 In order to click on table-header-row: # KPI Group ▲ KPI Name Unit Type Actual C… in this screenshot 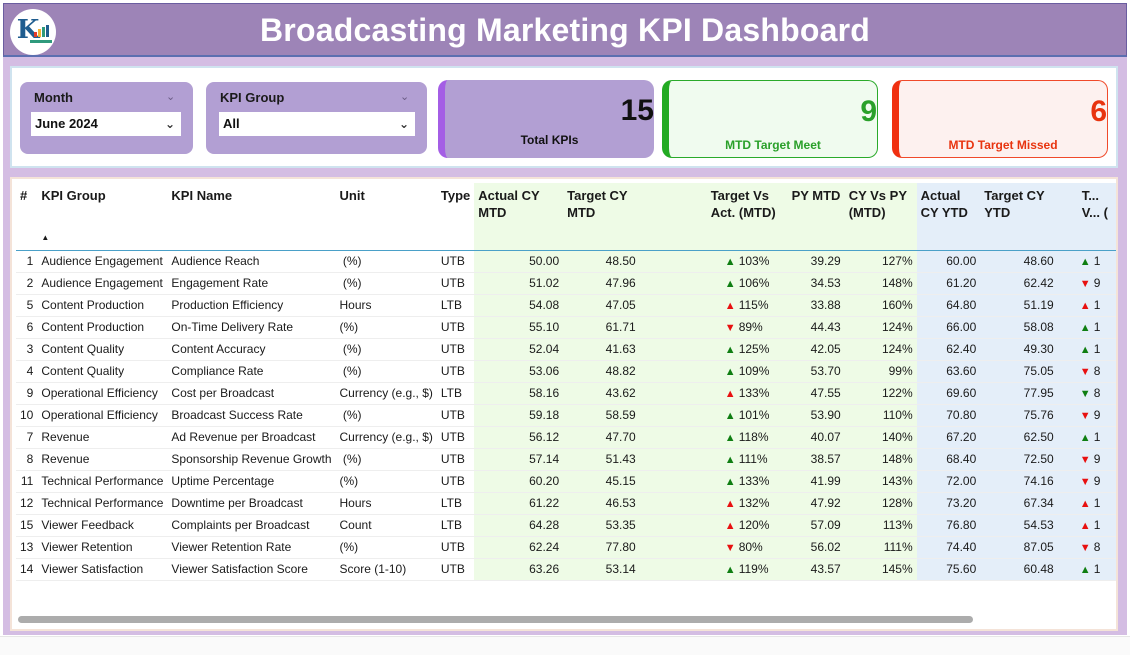, I will do `click(566, 217)`.